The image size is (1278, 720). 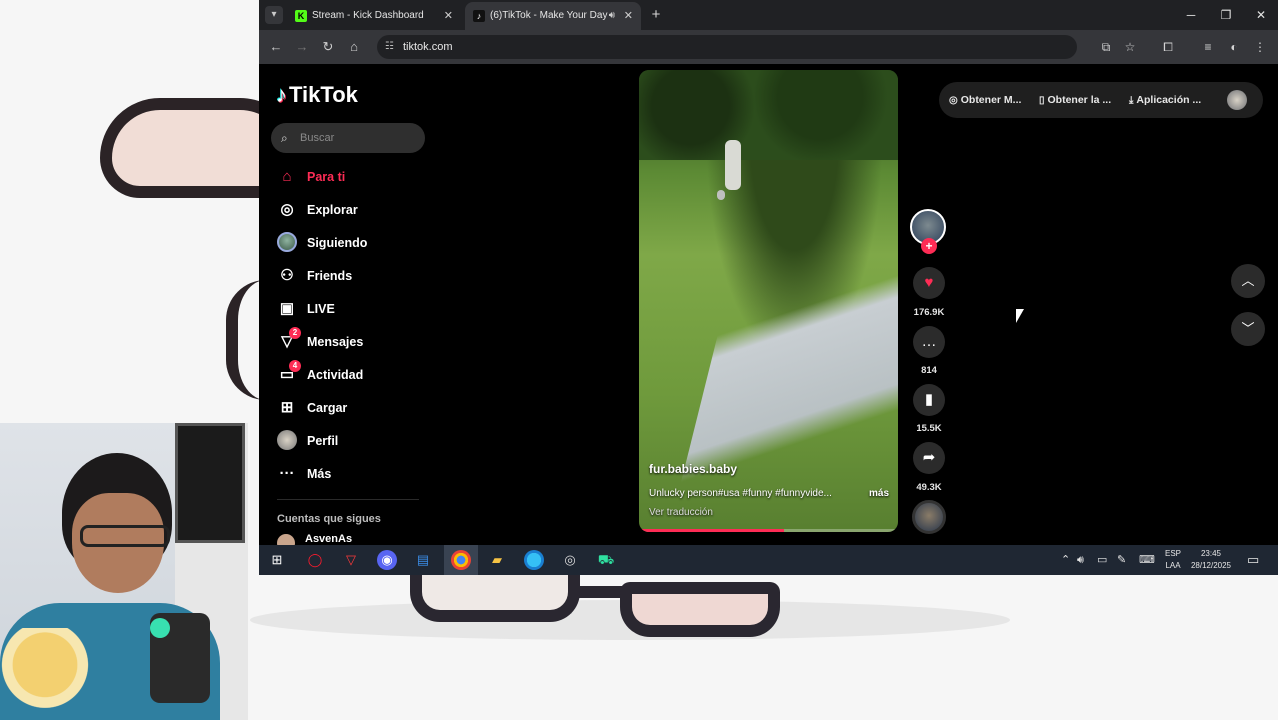 What do you see at coordinates (357, 314) in the screenshot?
I see `sidebar-item-live: ▣ LIVE` at bounding box center [357, 314].